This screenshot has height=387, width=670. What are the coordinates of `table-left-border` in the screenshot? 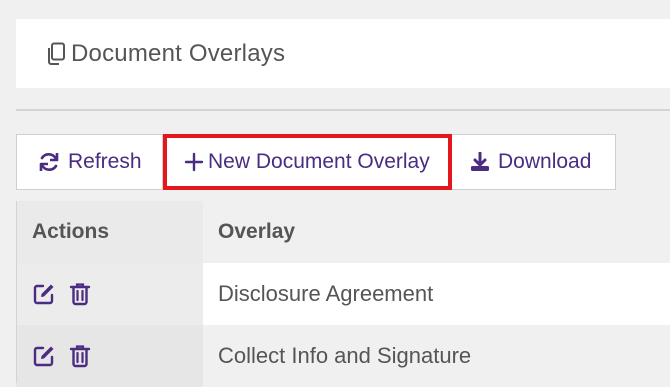 It's located at (16, 292).